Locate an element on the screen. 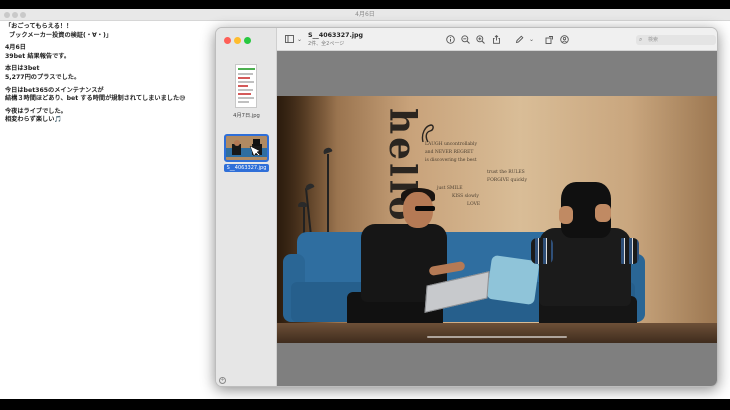 The width and height of the screenshot is (730, 410). rotate-icon is located at coordinates (549, 39).